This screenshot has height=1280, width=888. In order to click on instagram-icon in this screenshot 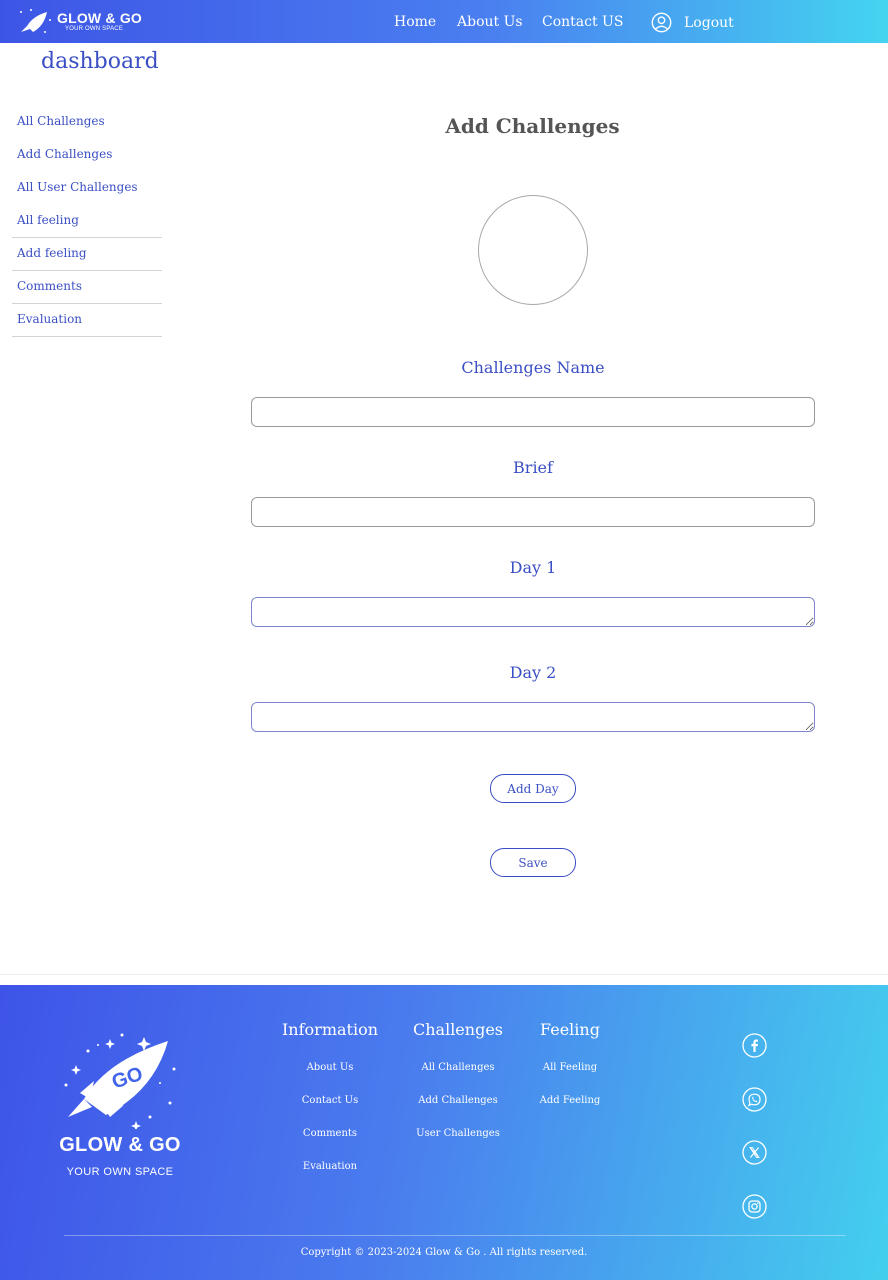, I will do `click(754, 1206)`.